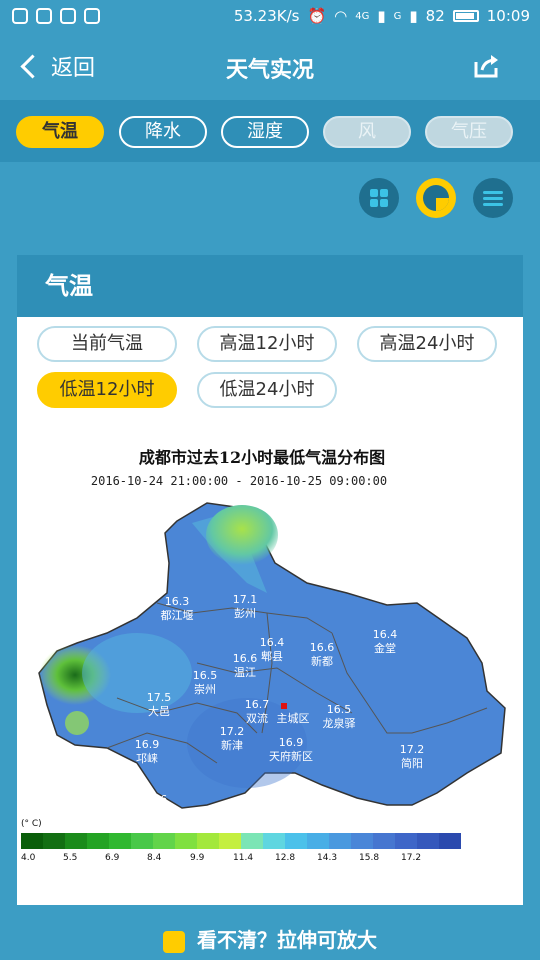  I want to click on svg-text: 新都, so click(322, 661).